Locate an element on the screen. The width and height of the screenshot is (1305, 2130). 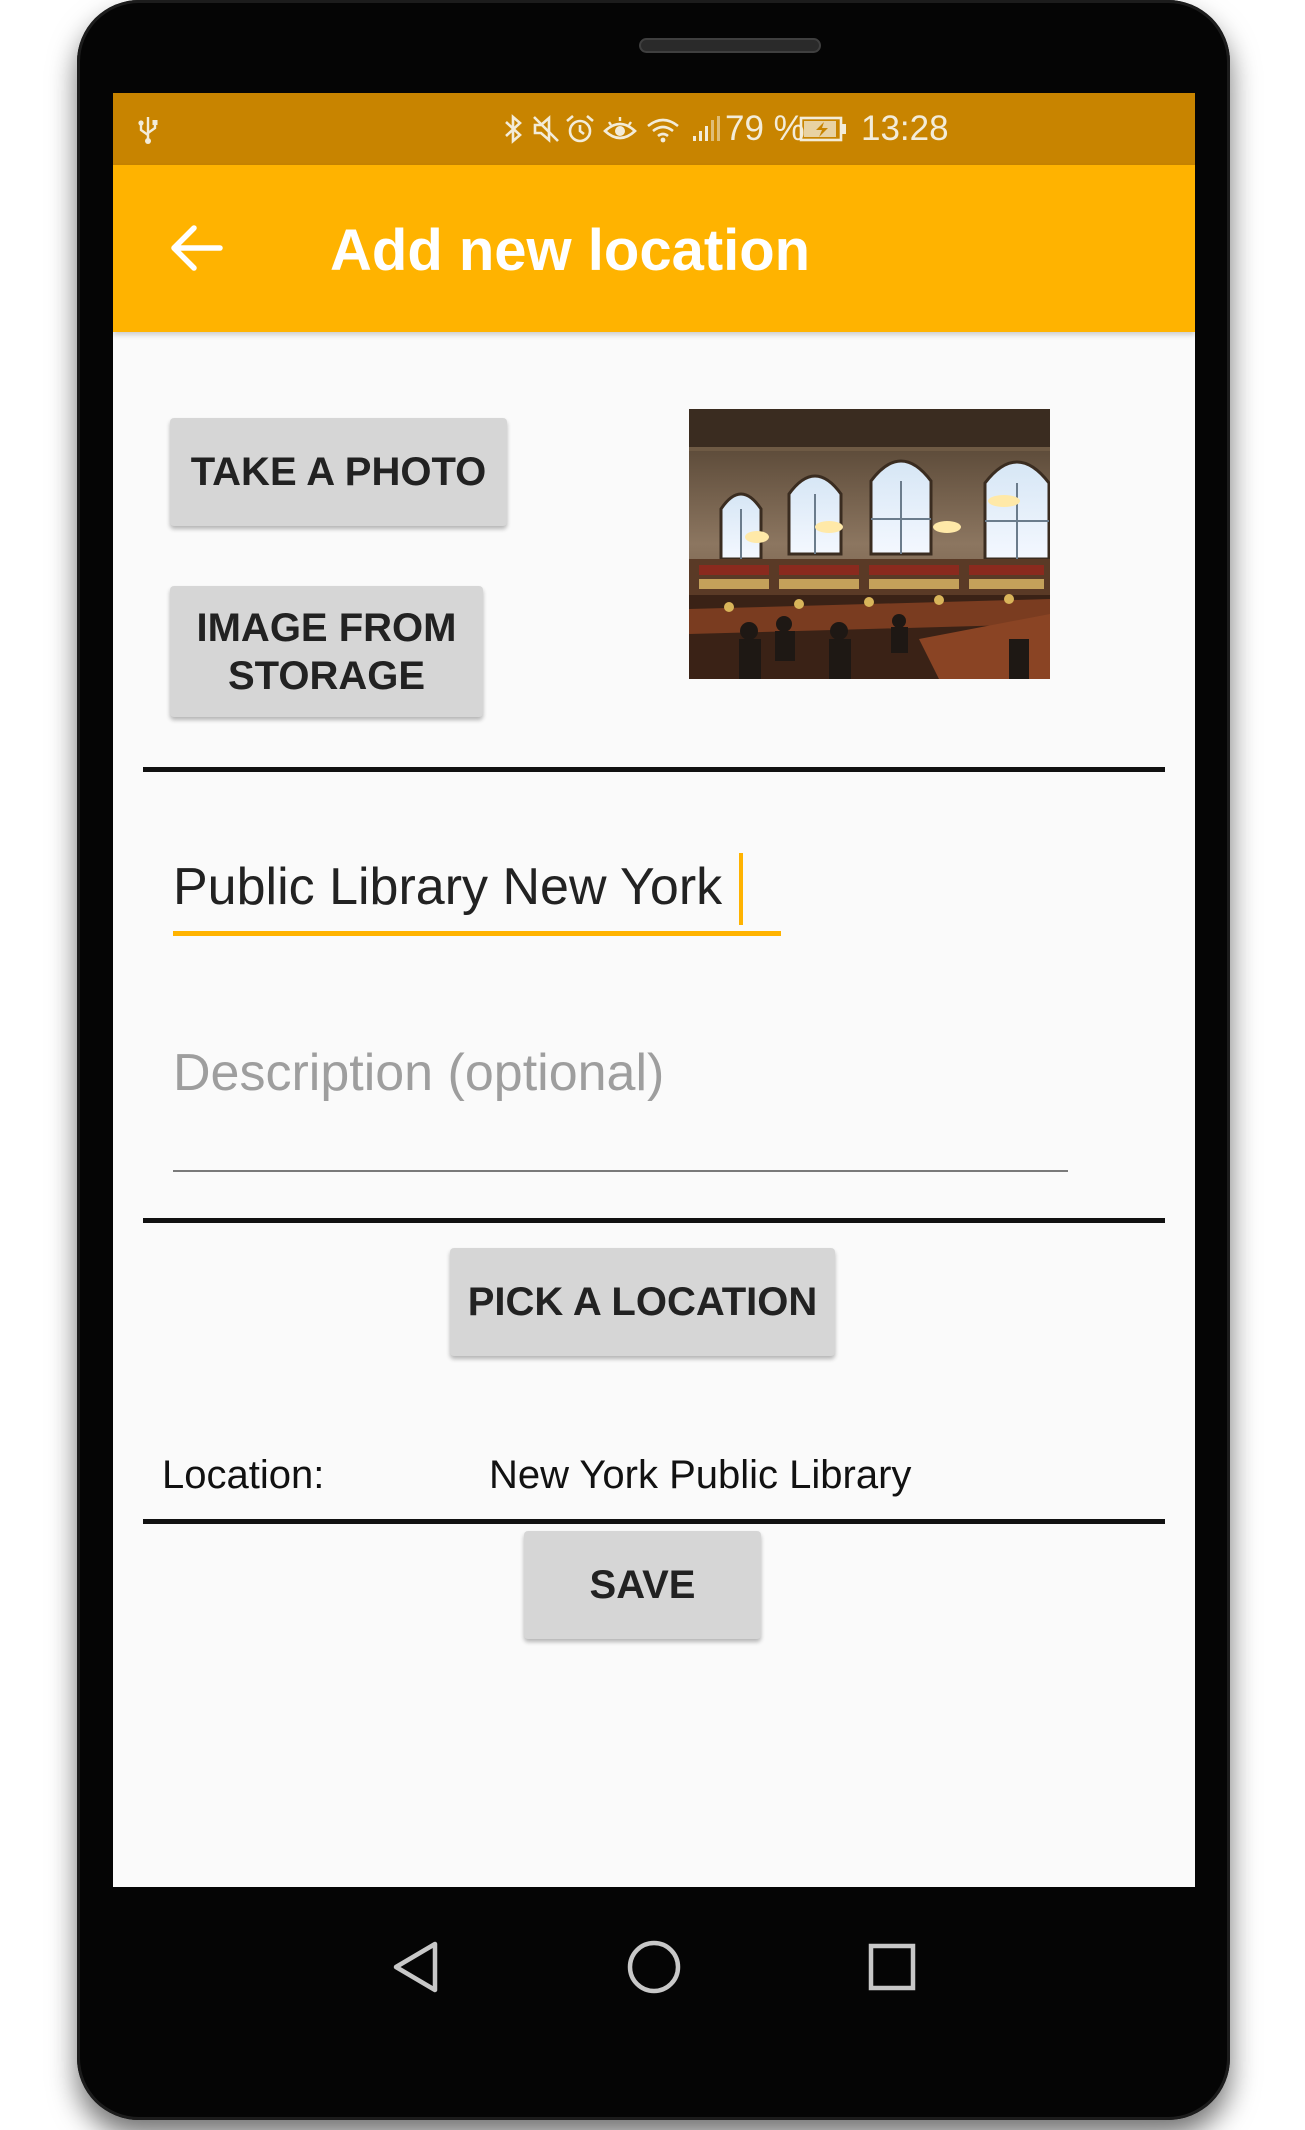
battery-charging-icon is located at coordinates (823, 129).